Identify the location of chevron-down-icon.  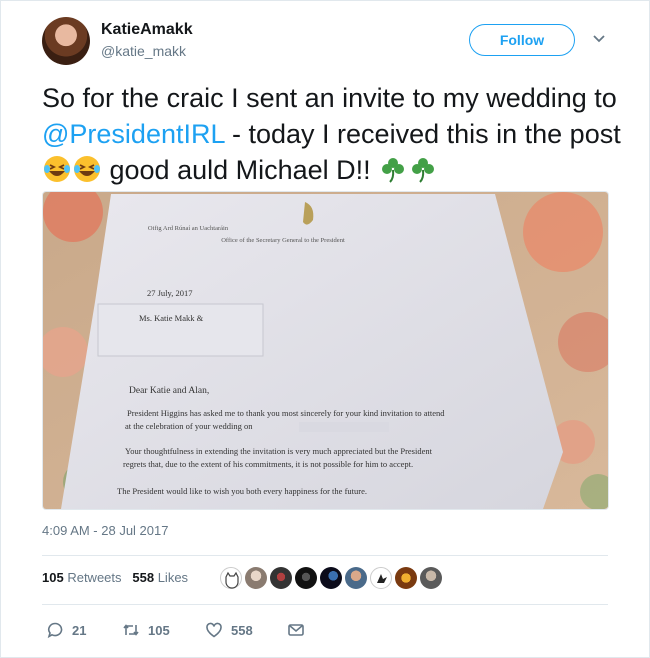
(599, 38).